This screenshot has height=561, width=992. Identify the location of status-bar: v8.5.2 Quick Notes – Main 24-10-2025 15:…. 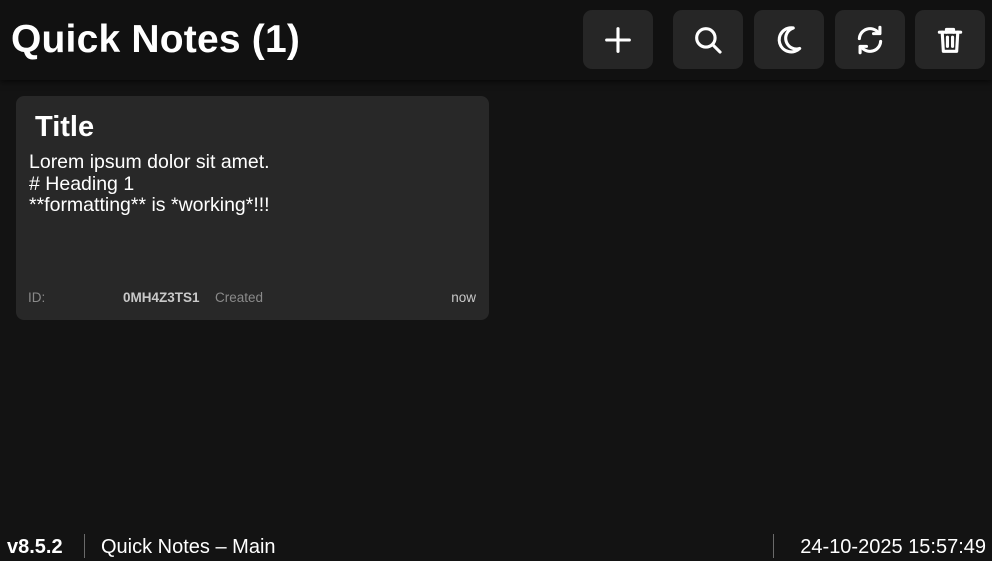
(496, 545).